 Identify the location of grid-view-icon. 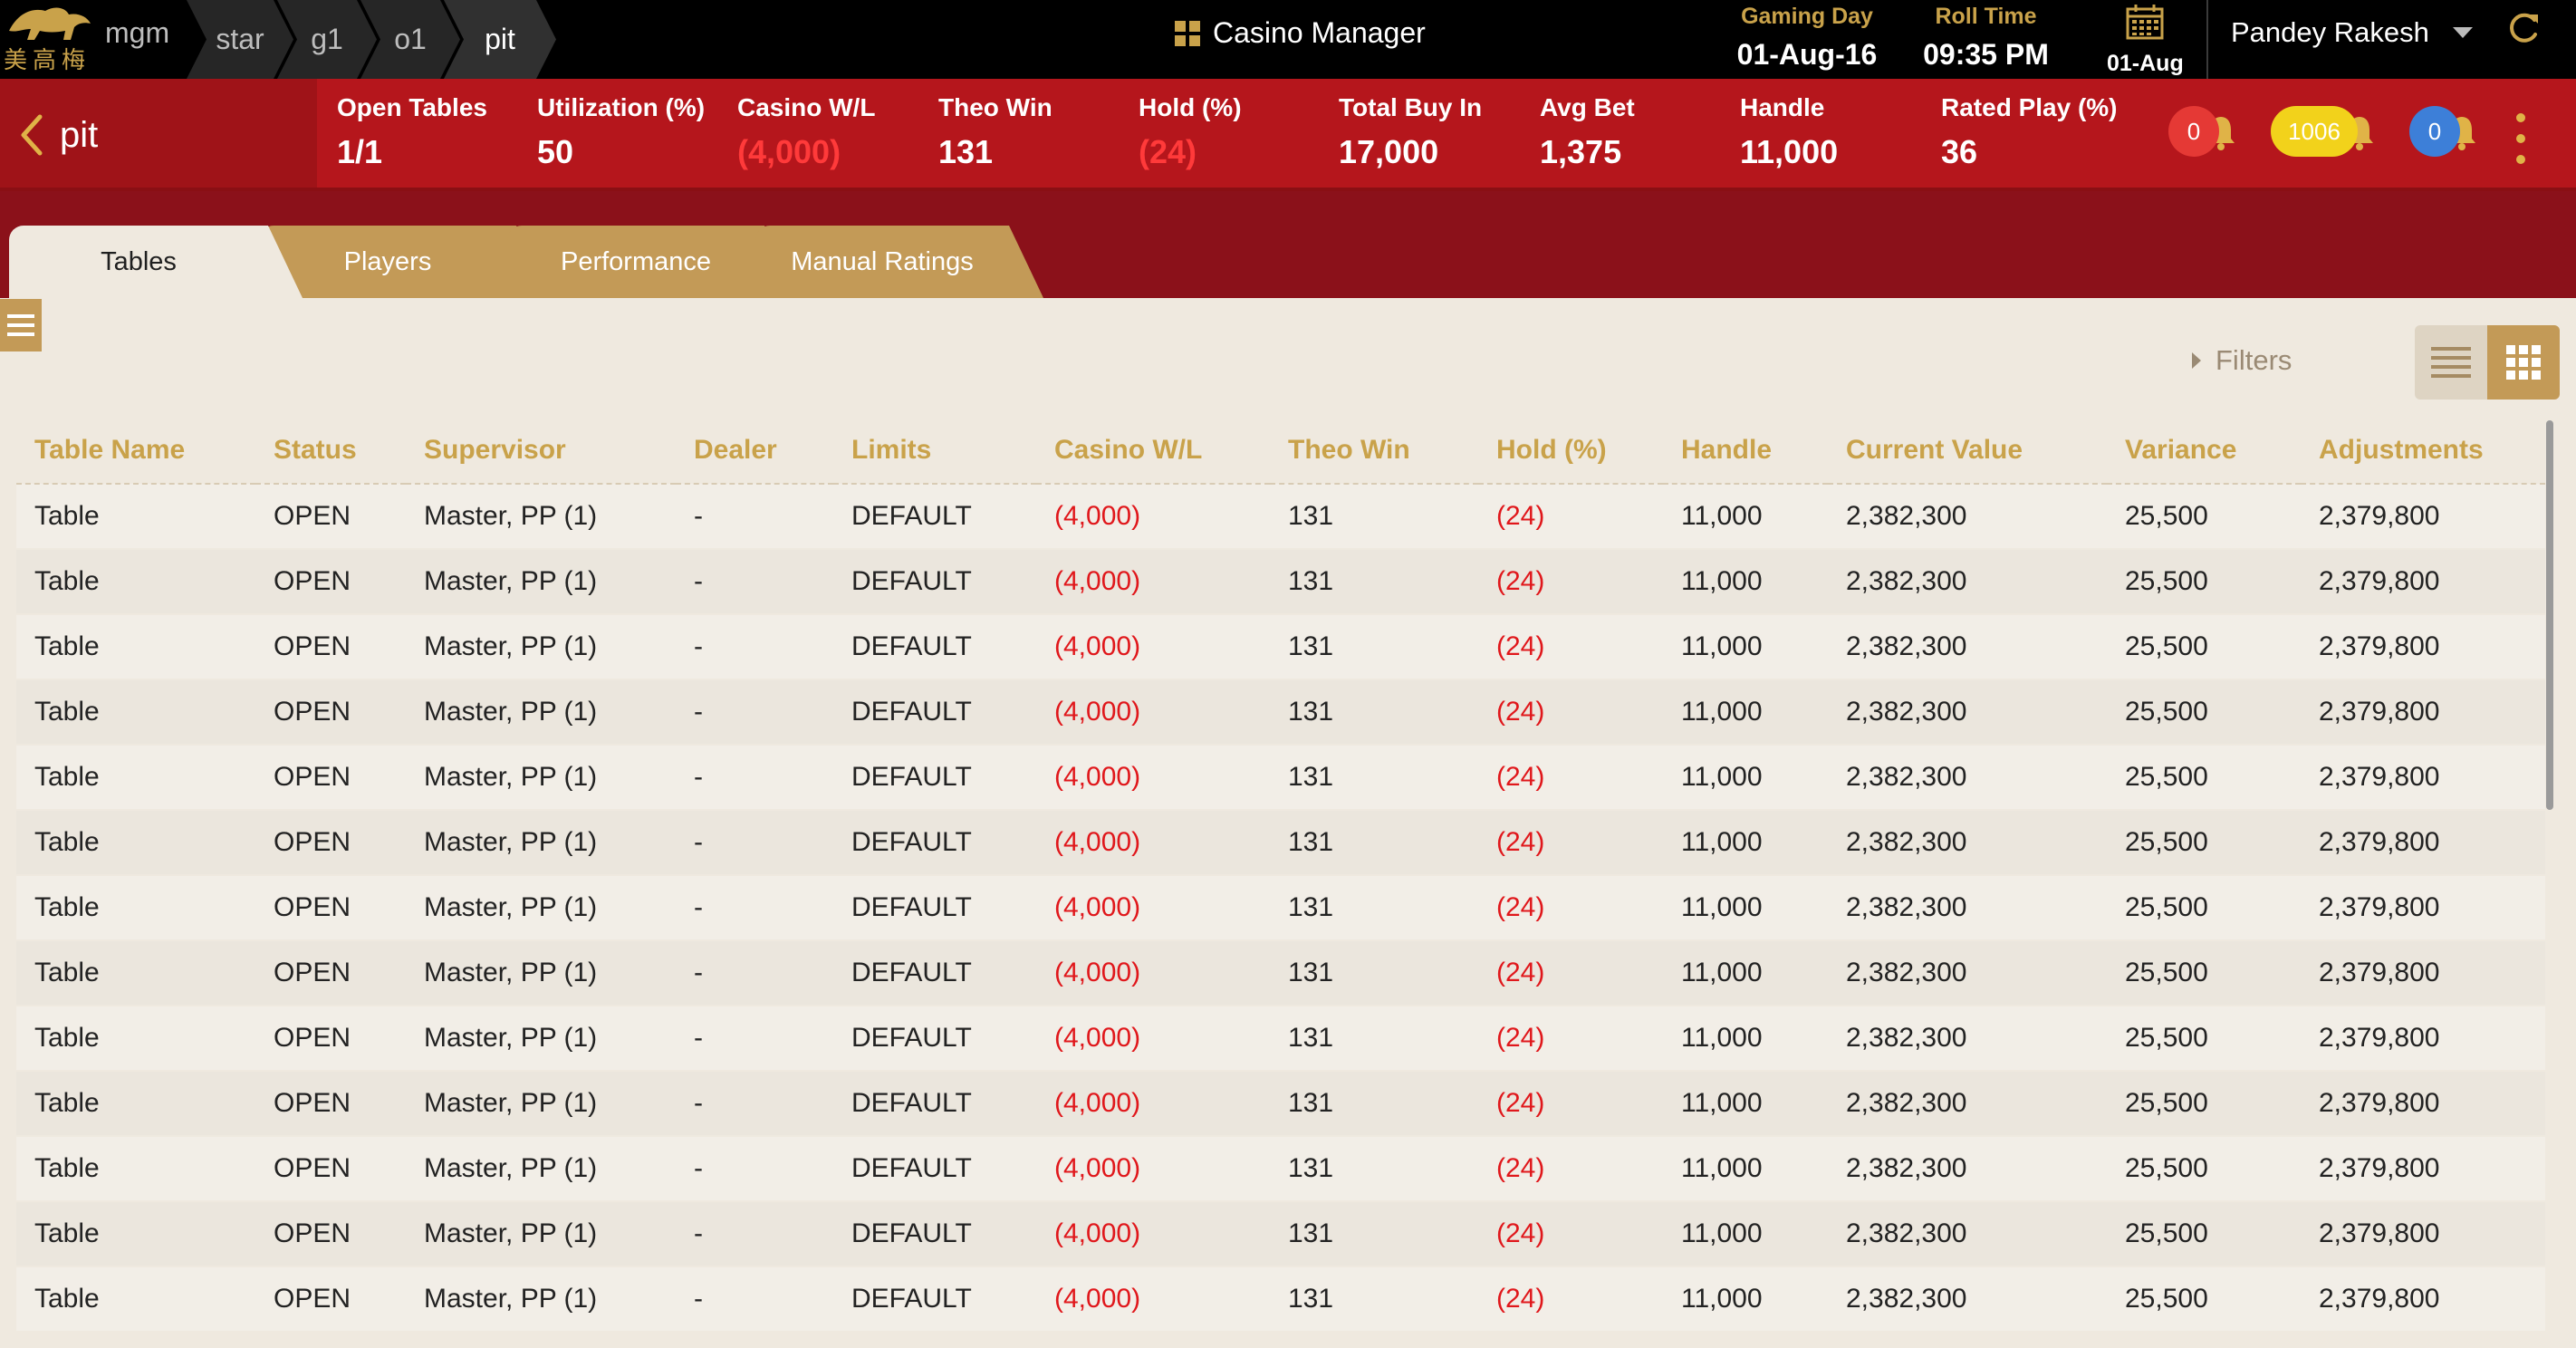
(2523, 362).